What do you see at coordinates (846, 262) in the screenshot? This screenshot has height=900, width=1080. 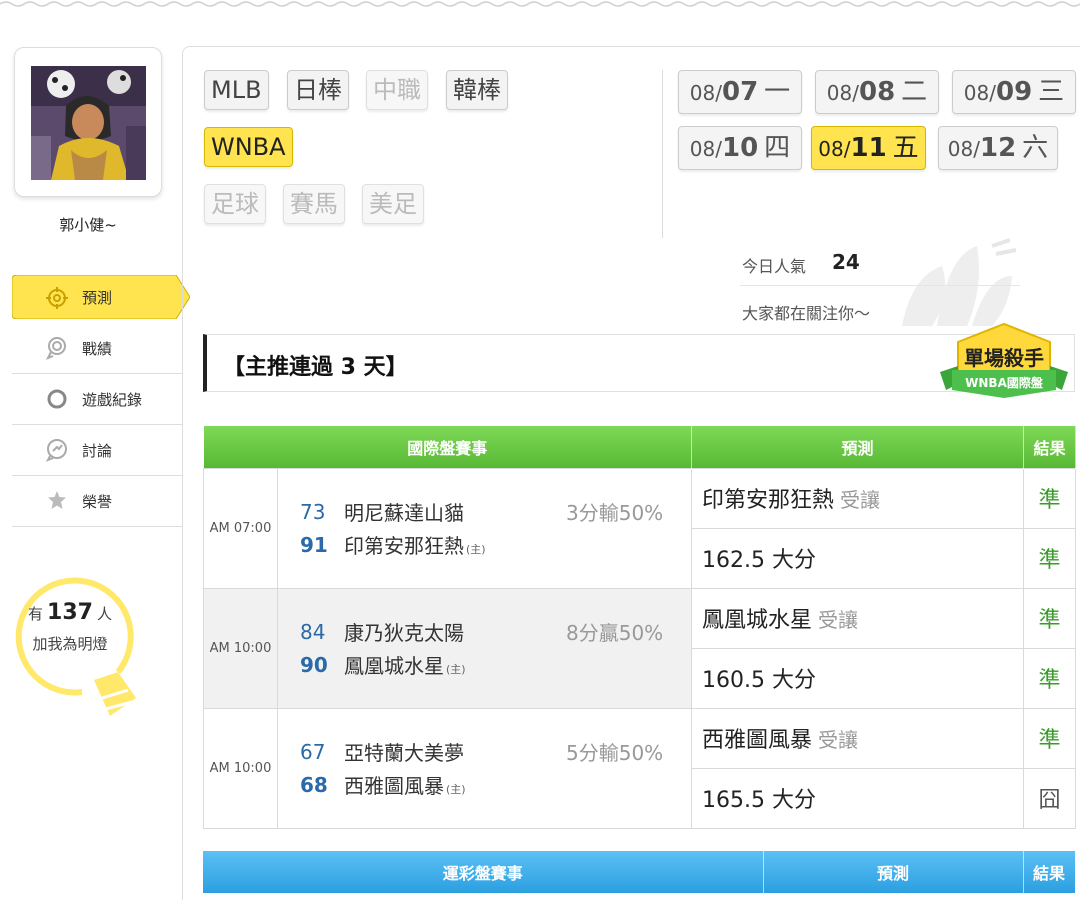 I see `popularity-count: 24` at bounding box center [846, 262].